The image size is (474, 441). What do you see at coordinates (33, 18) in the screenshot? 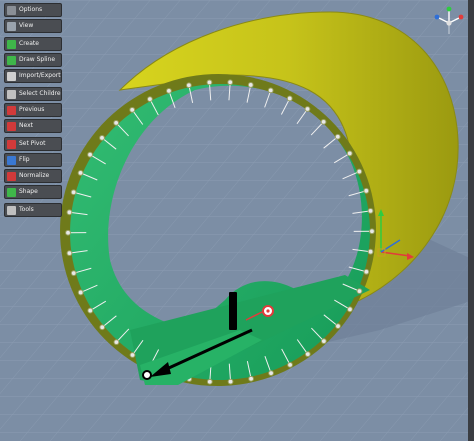
I see `tool-group: Options View` at bounding box center [33, 18].